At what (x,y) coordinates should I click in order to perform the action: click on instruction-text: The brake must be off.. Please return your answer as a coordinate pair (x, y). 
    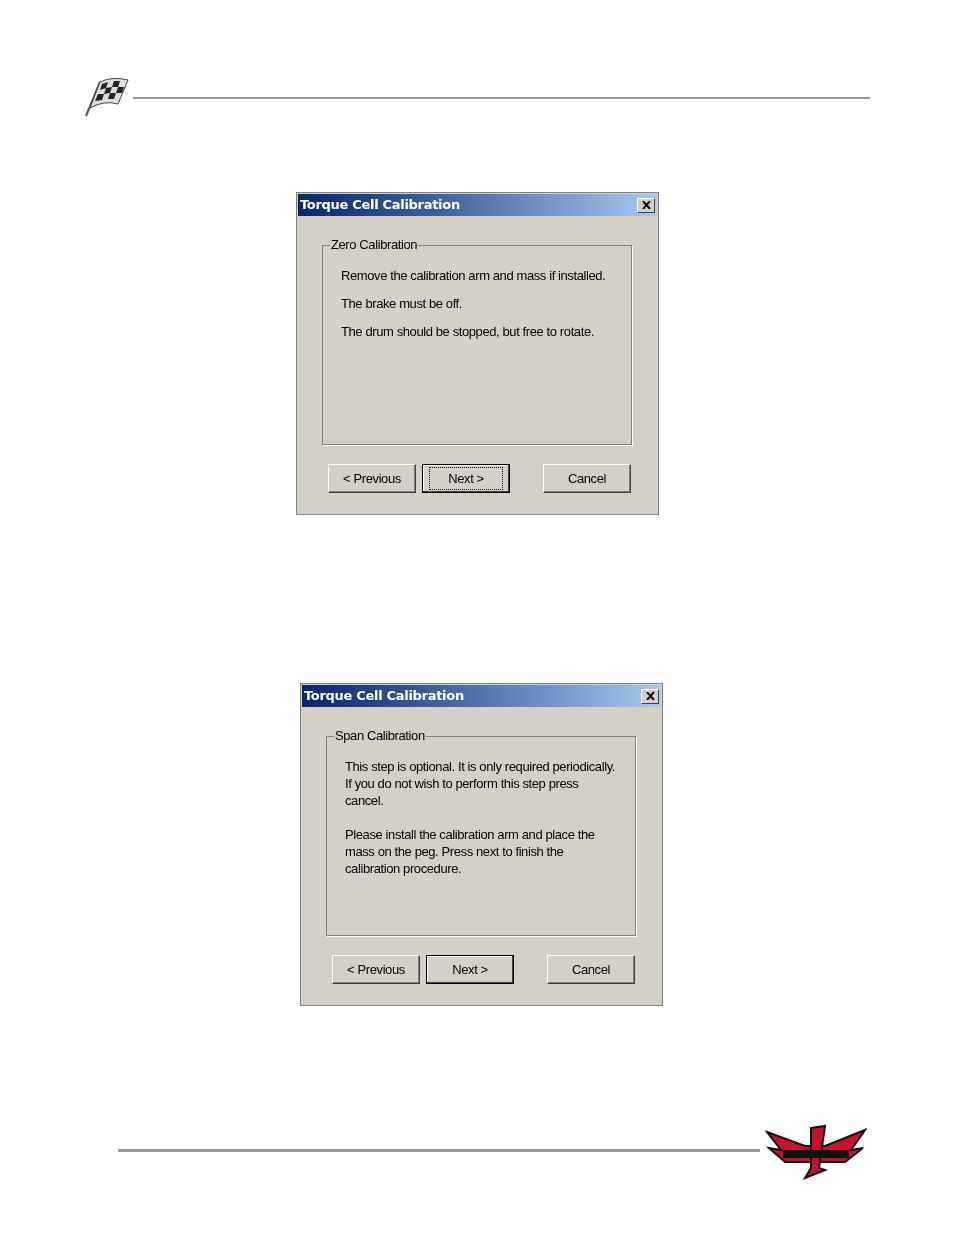
    Looking at the image, I should click on (402, 303).